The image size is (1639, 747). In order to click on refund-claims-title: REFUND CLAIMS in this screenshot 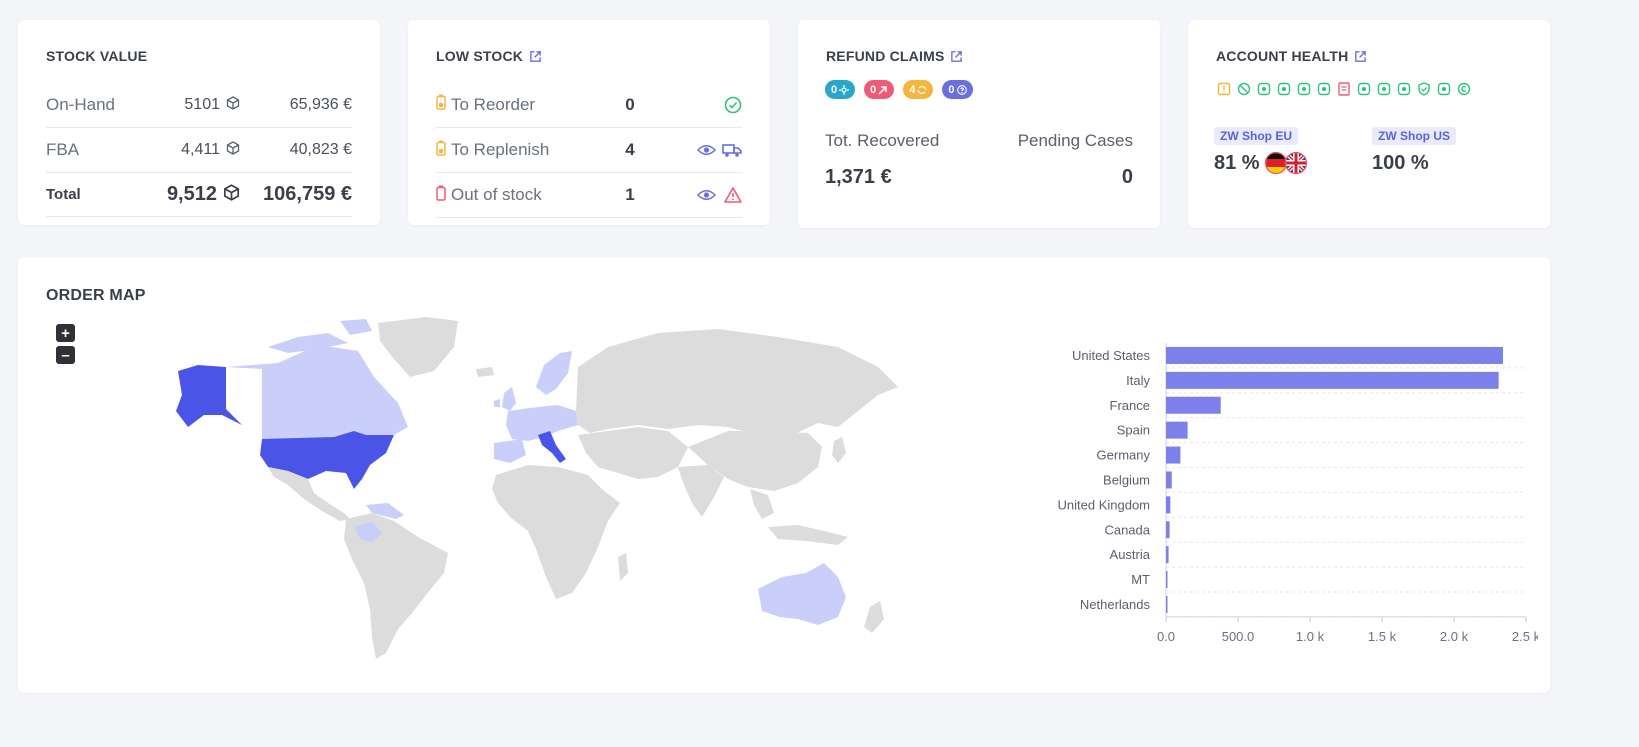, I will do `click(894, 56)`.